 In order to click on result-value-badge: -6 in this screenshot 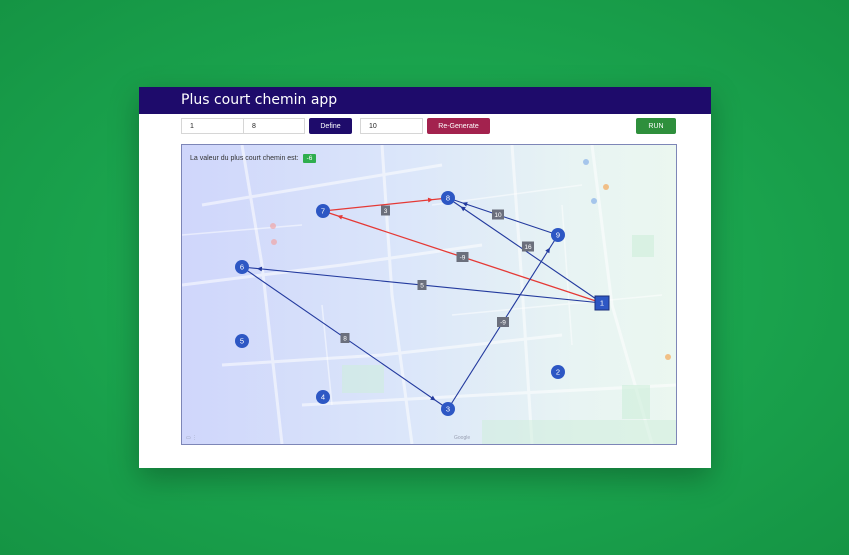, I will do `click(309, 158)`.